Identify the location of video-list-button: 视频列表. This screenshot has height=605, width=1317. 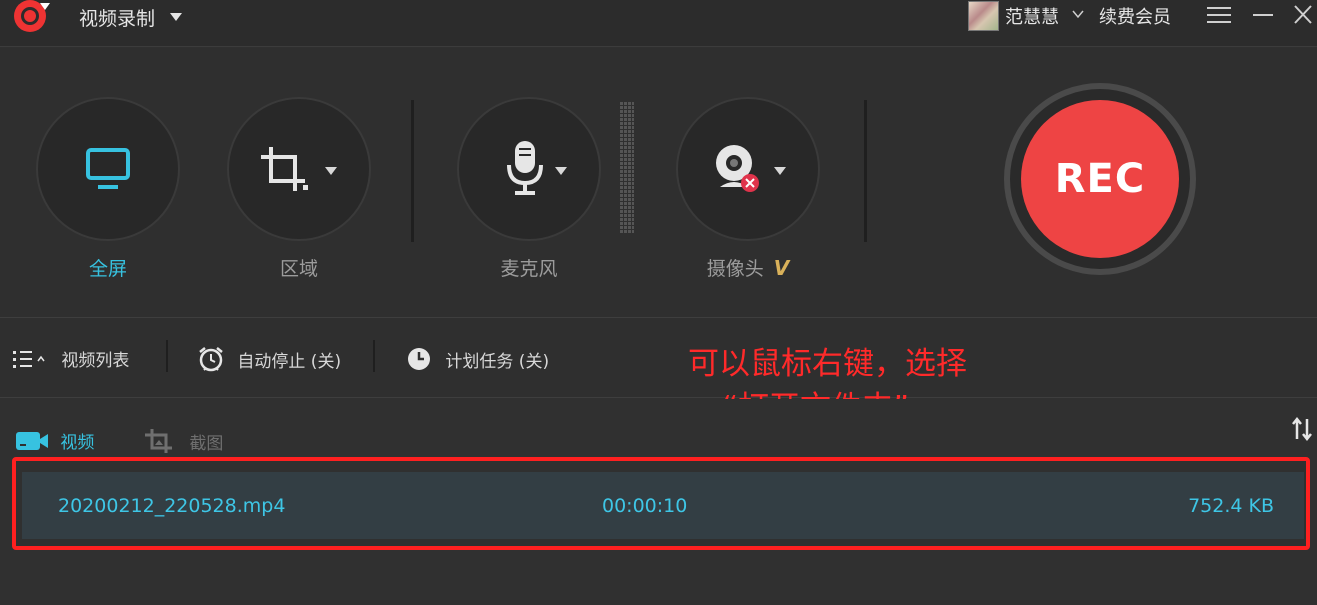
(70, 358).